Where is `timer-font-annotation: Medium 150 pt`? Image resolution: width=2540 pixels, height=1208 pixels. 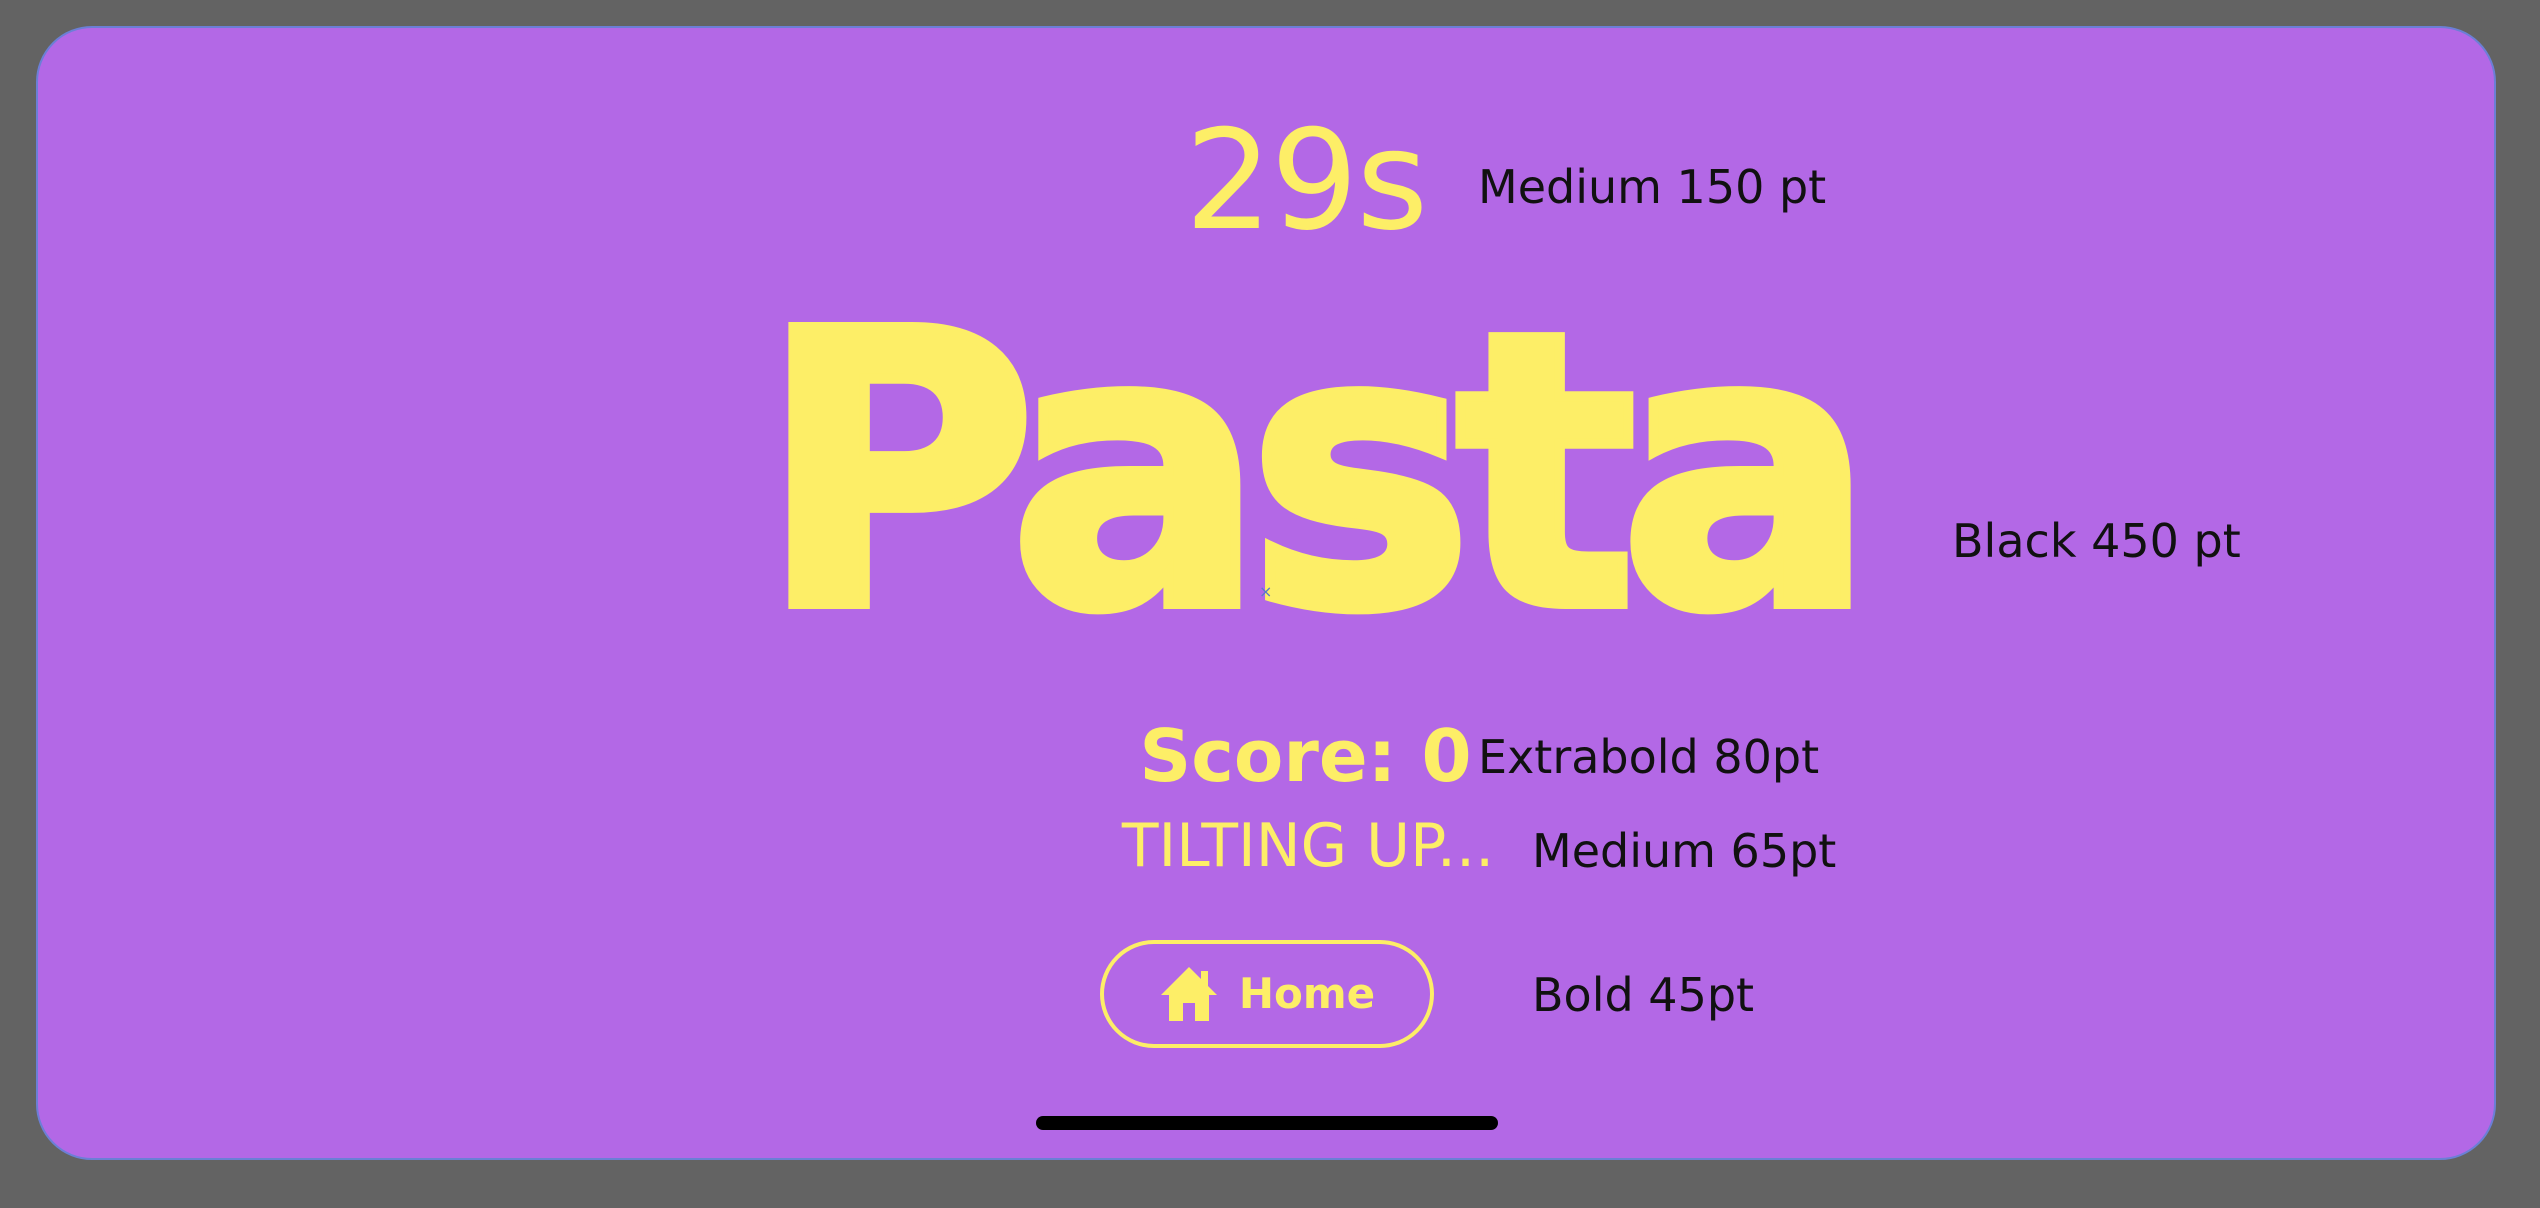
timer-font-annotation: Medium 150 pt is located at coordinates (1652, 187).